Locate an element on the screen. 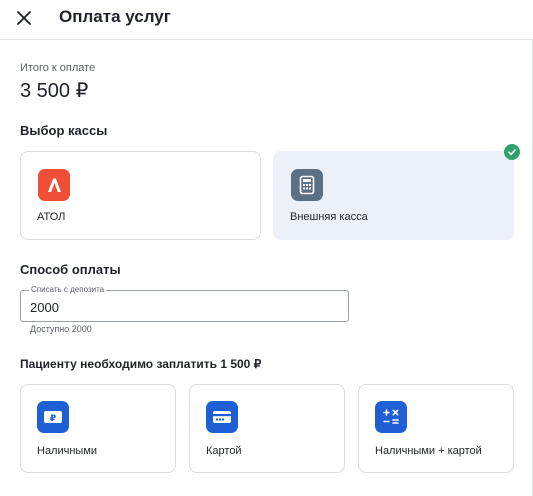  close-icon is located at coordinates (24, 18).